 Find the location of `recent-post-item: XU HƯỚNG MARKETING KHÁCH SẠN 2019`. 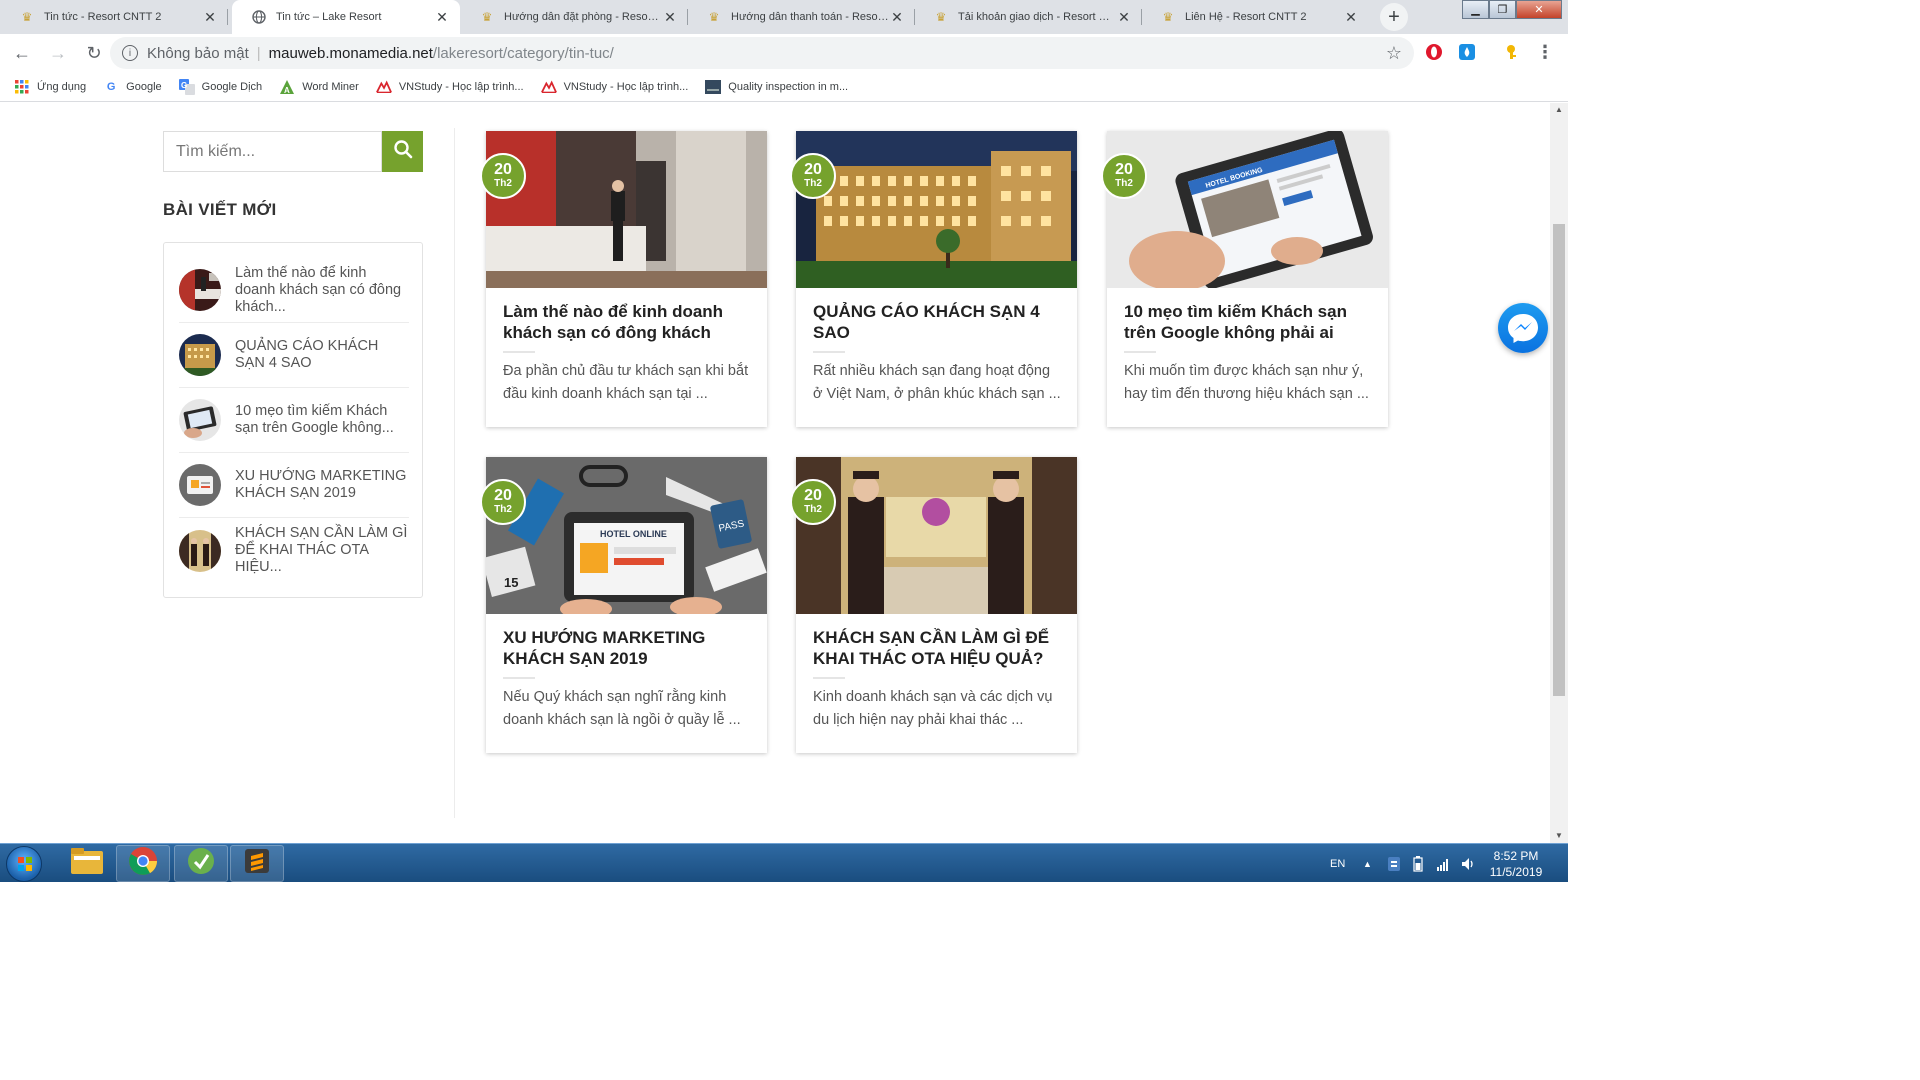

recent-post-item: XU HƯỚNG MARKETING KHÁCH SẠN 2019 is located at coordinates (294, 485).